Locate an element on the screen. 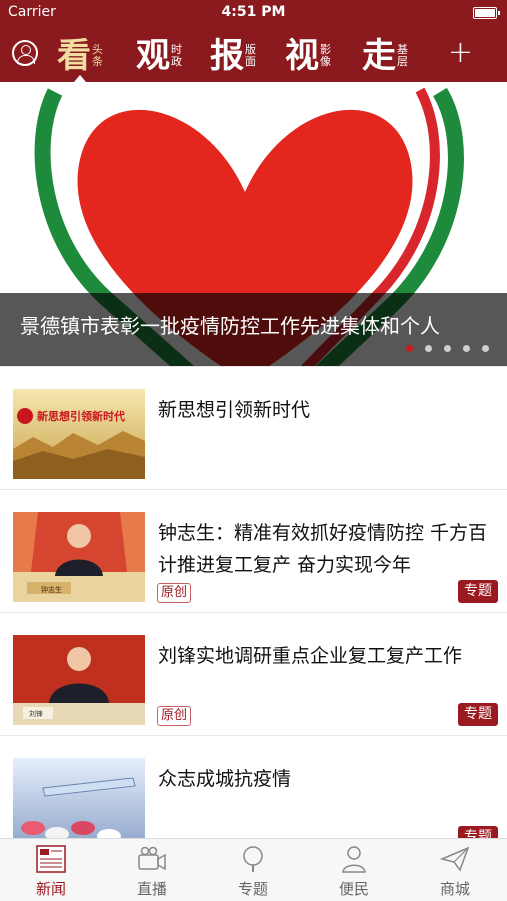 Image resolution: width=507 pixels, height=901 pixels. nav-category-main: 观 is located at coordinates (153, 56).